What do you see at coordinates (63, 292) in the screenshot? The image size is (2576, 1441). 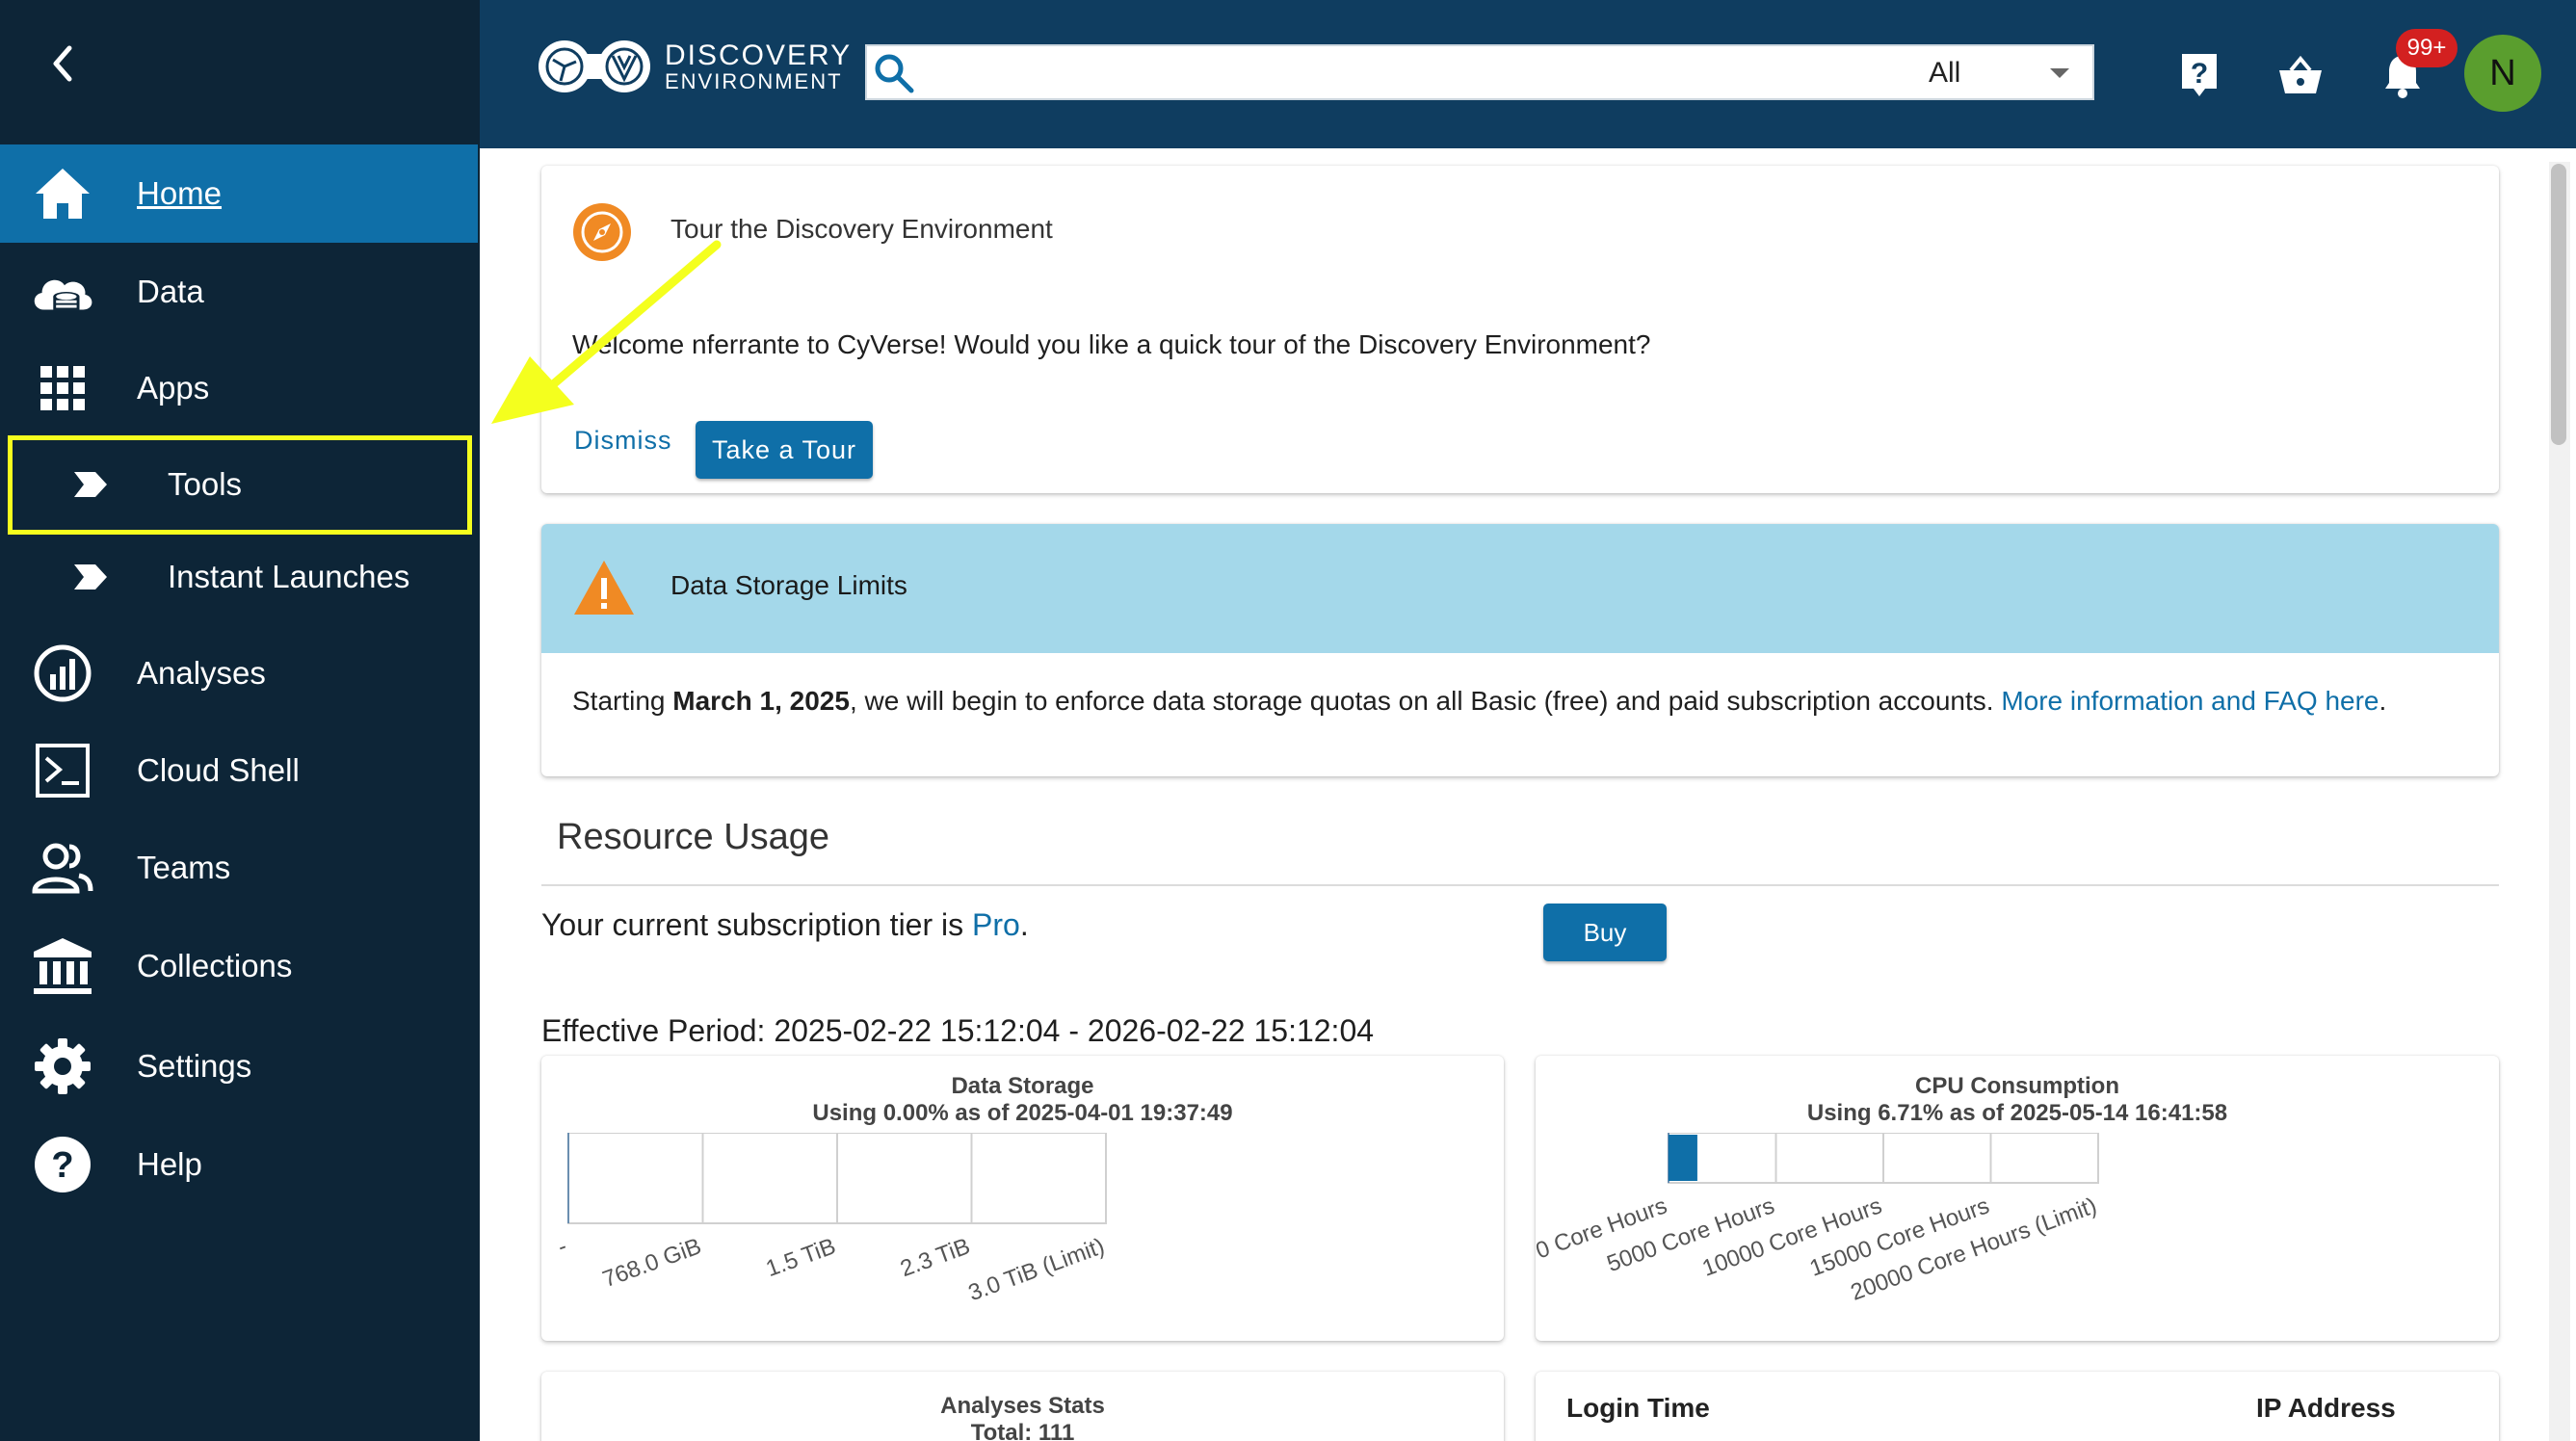 I see `cloud-database-icon` at bounding box center [63, 292].